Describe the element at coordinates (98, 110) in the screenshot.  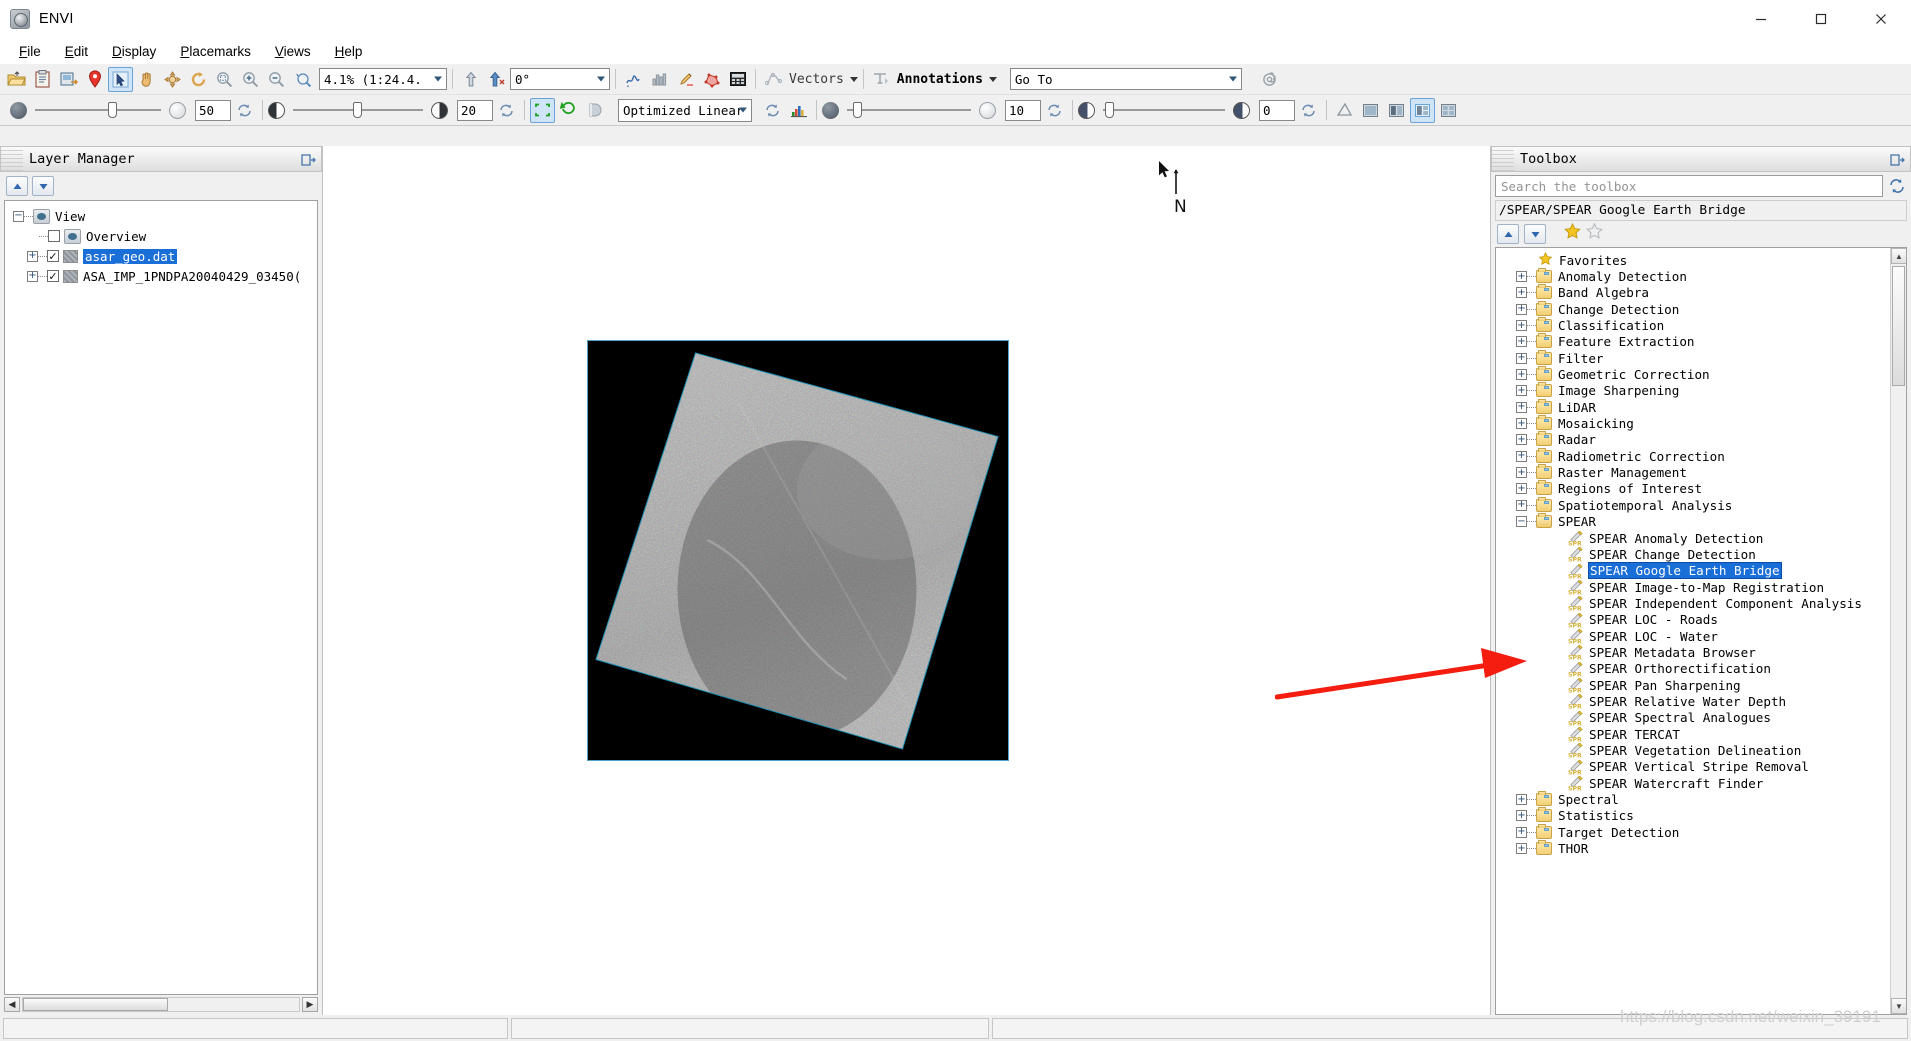
I see `brightness-slider` at that location.